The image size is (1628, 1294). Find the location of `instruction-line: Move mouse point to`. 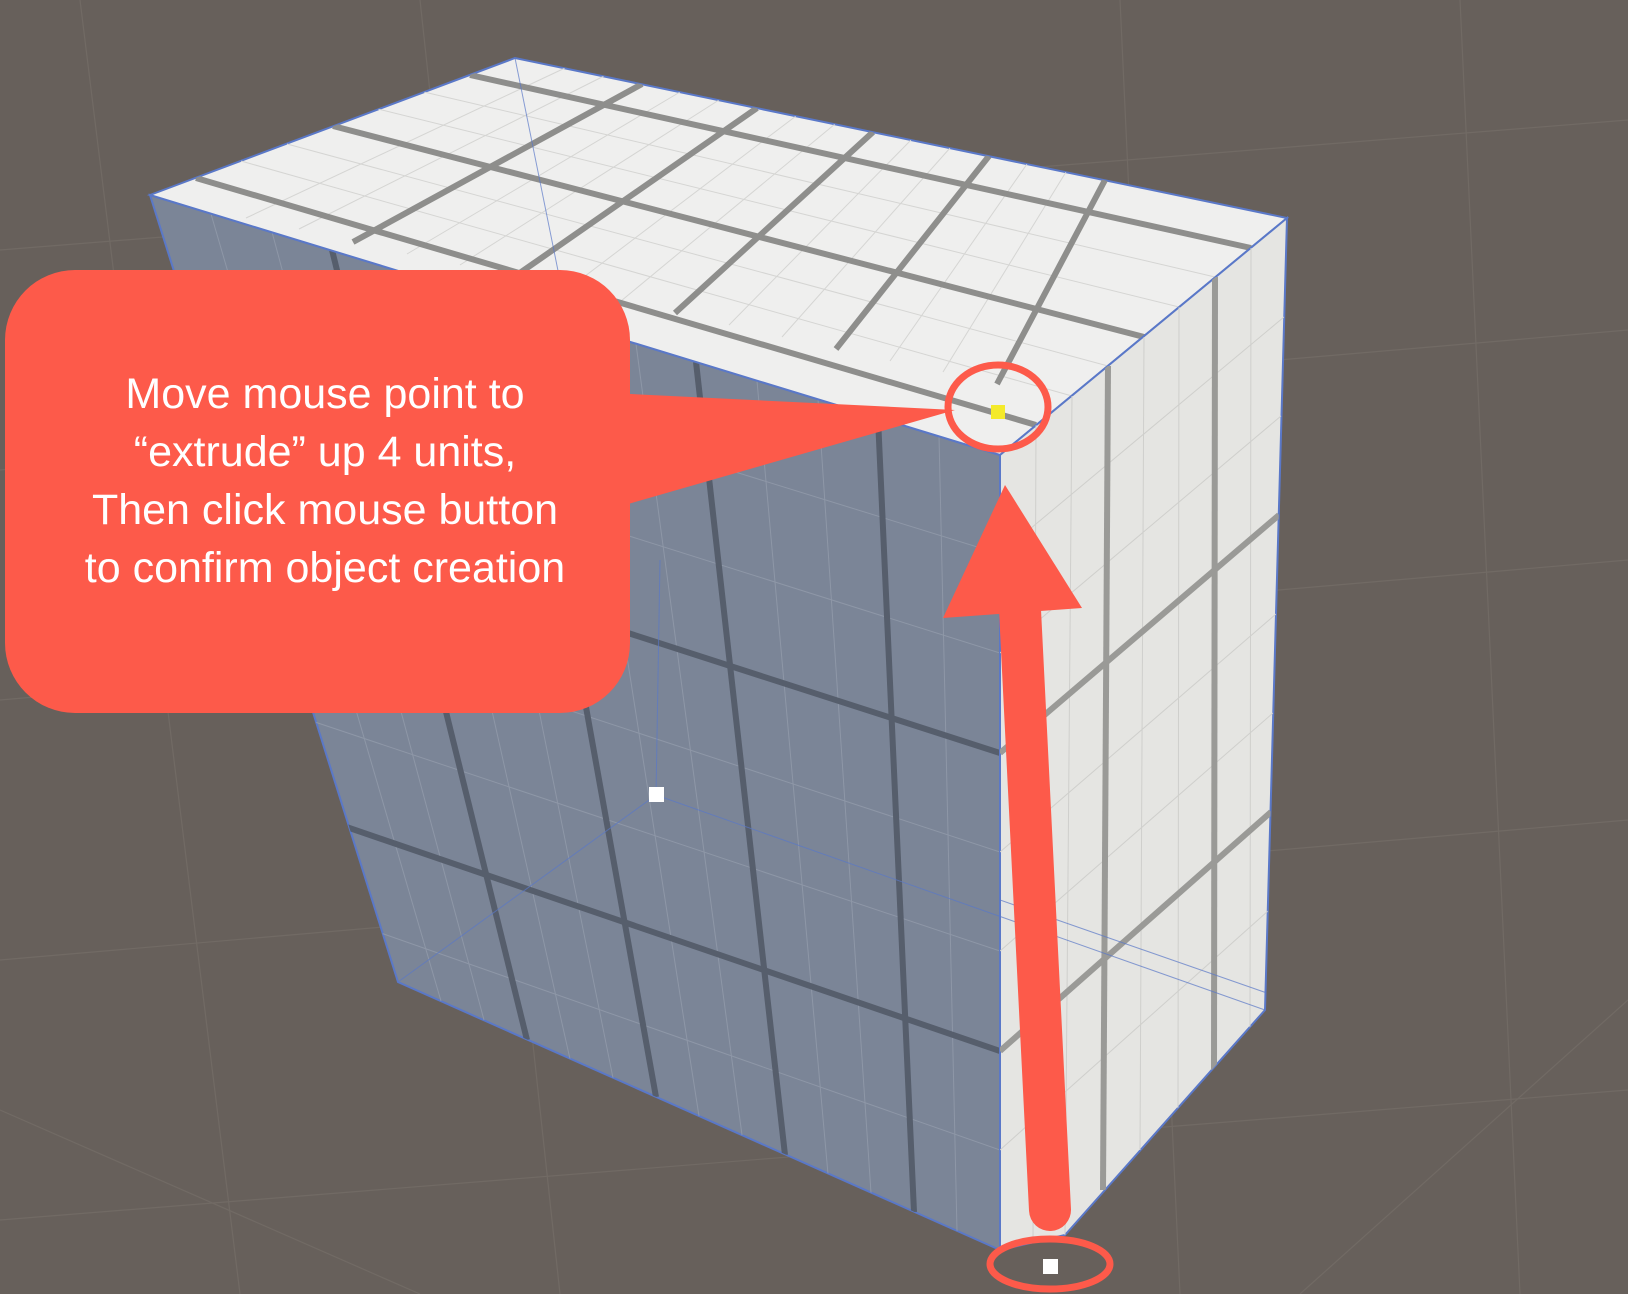

instruction-line: Move mouse point to is located at coordinates (325, 394).